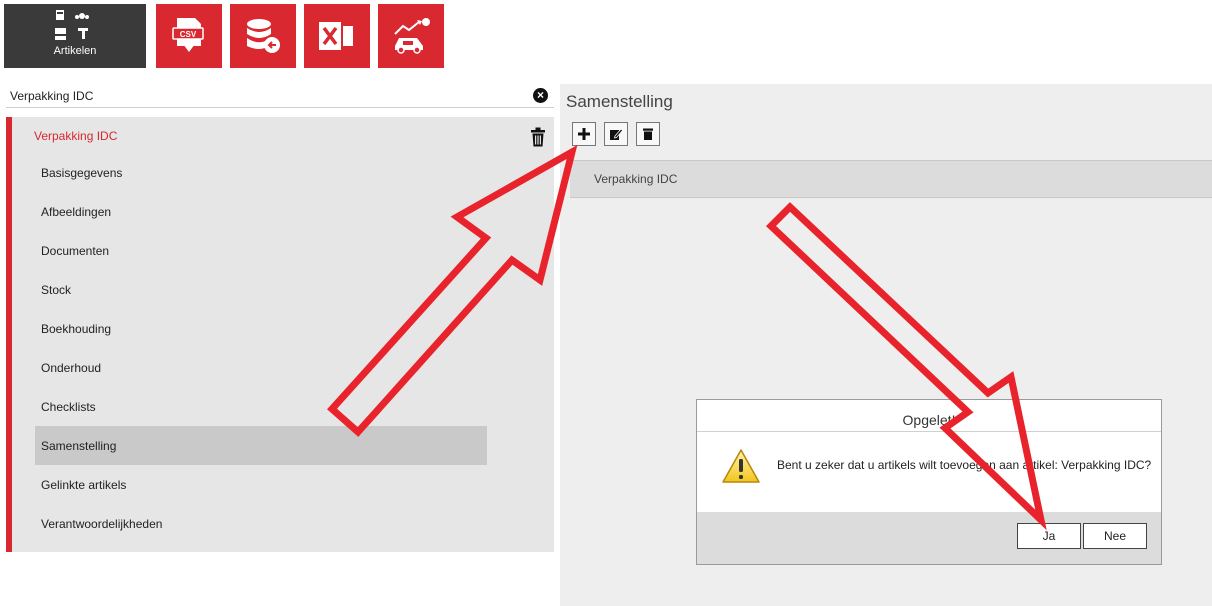 The height and width of the screenshot is (606, 1212). I want to click on menu-item-stock: Stock, so click(261, 289).